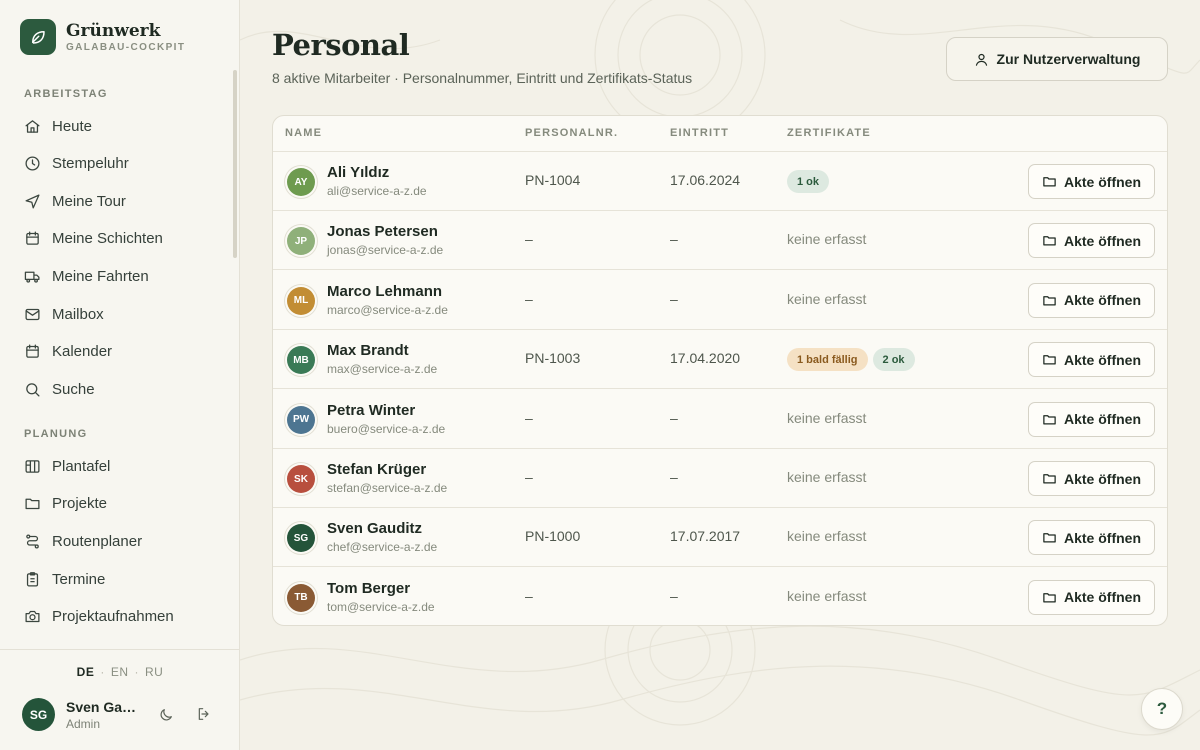  Describe the element at coordinates (32, 201) in the screenshot. I see `navigation-icon` at that location.